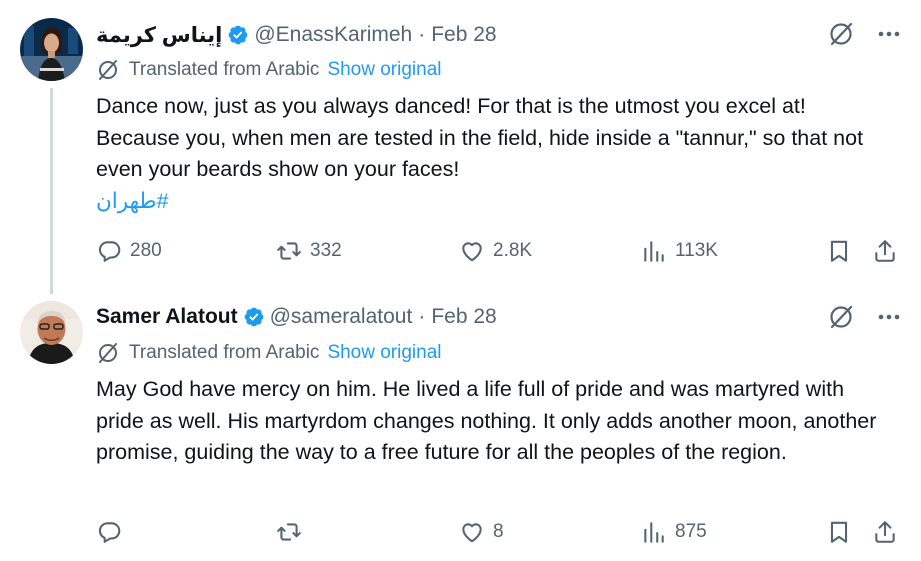 The image size is (921, 561). I want to click on like-button: 2.8K, so click(495, 251).